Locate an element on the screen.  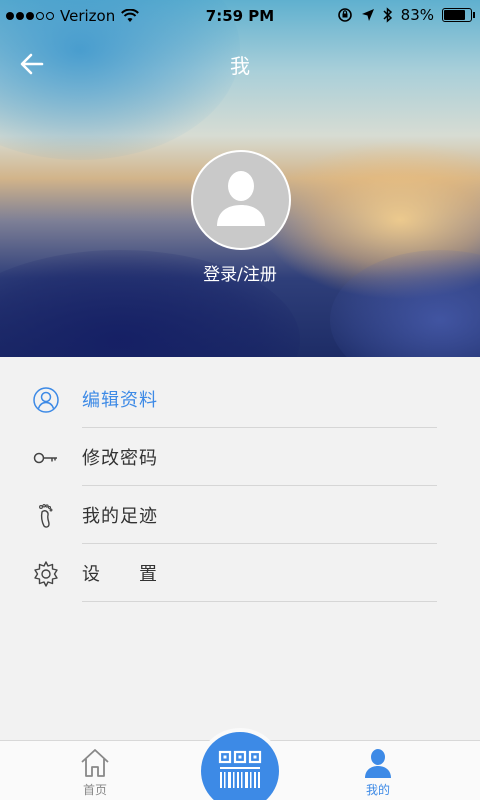
home-icon is located at coordinates (95, 763).